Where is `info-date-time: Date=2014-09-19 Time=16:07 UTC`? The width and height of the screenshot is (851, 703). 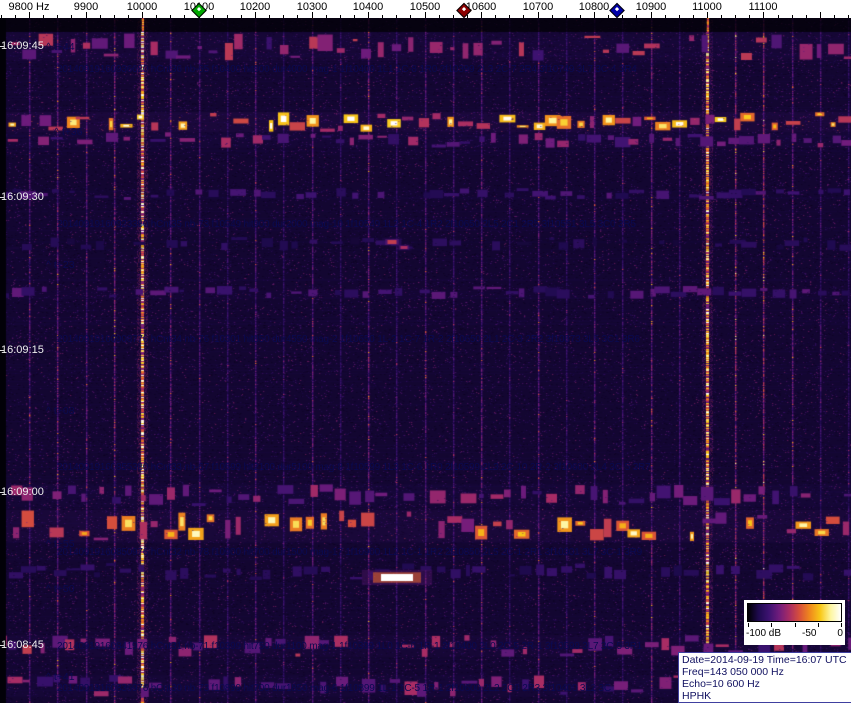
info-date-time: Date=2014-09-19 Time=16:07 UTC is located at coordinates (764, 660).